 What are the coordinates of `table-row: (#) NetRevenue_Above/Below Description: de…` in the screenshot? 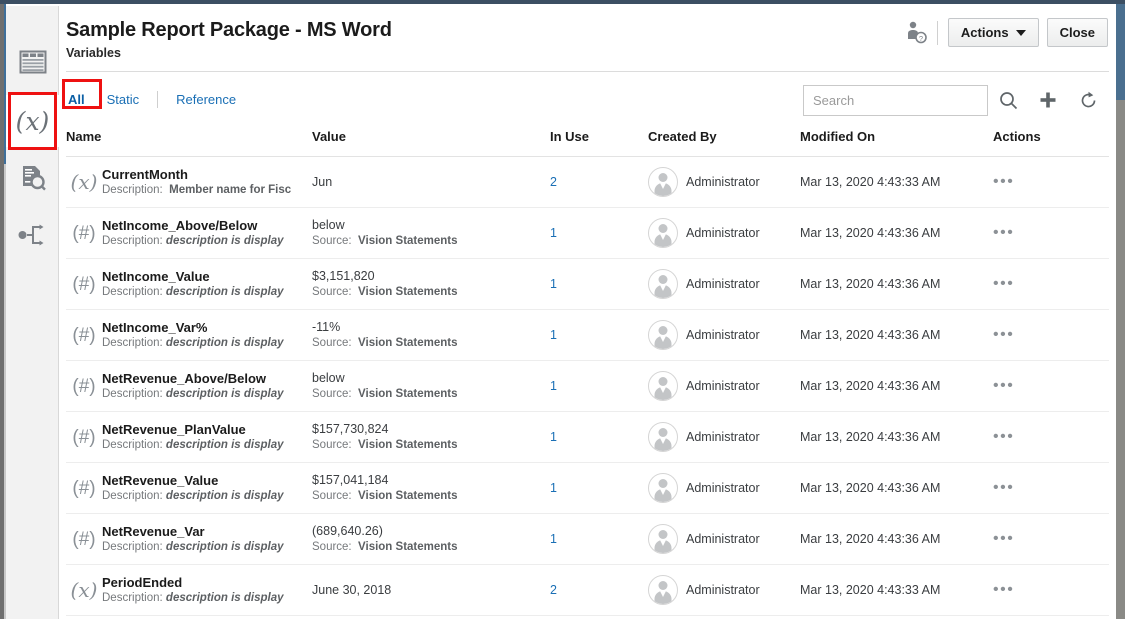 It's located at (587, 386).